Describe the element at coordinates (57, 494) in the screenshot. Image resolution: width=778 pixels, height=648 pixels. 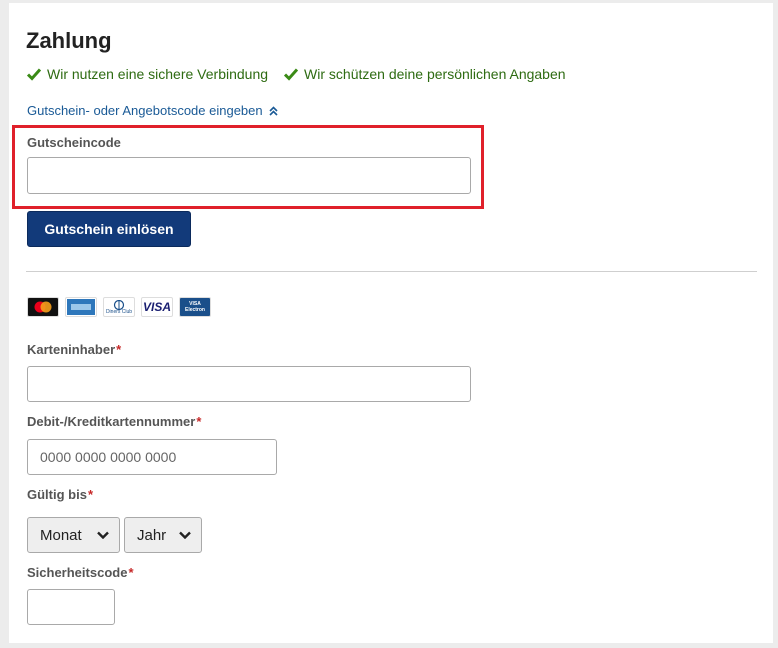
I see `expiry-label-text: Gültig bis` at that location.